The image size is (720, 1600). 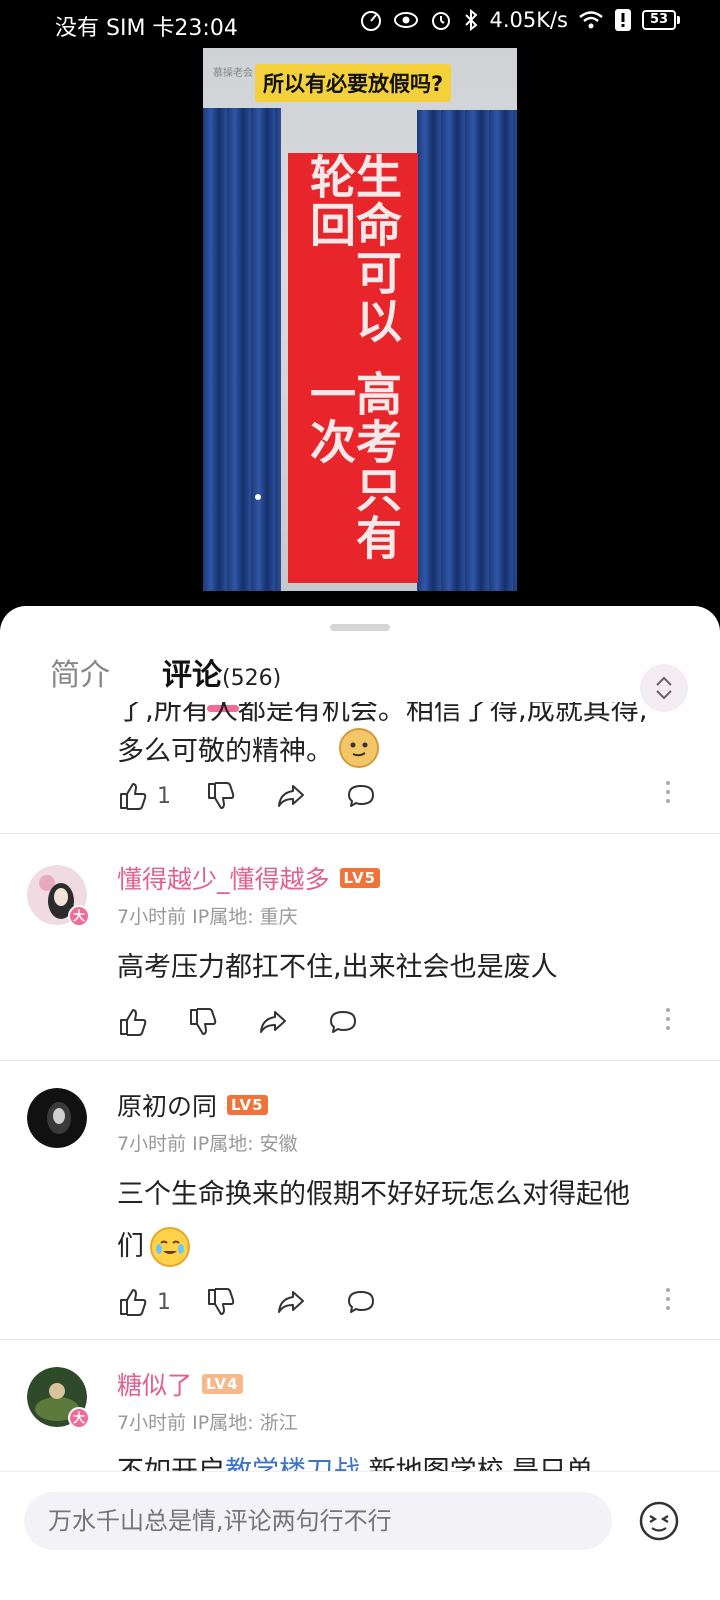 I want to click on tab-comments-label: 评论, so click(x=192, y=675).